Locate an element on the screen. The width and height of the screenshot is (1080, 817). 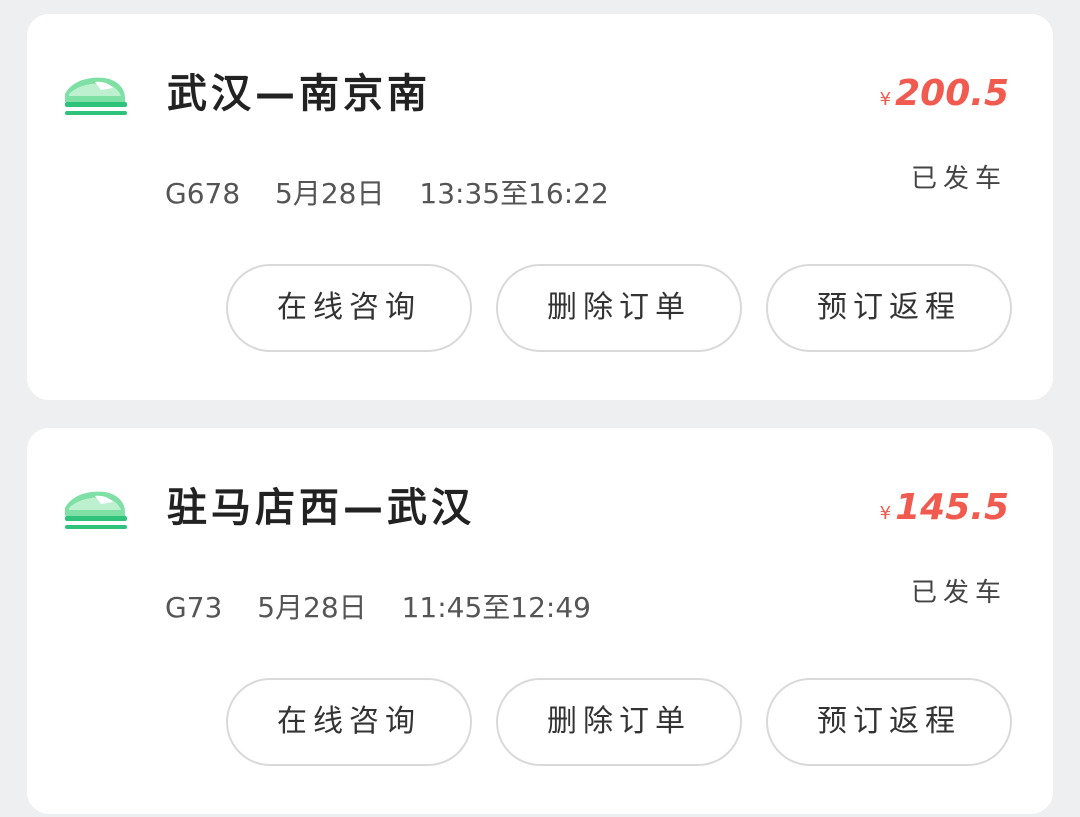
price-amount: 200.5 is located at coordinates (952, 93).